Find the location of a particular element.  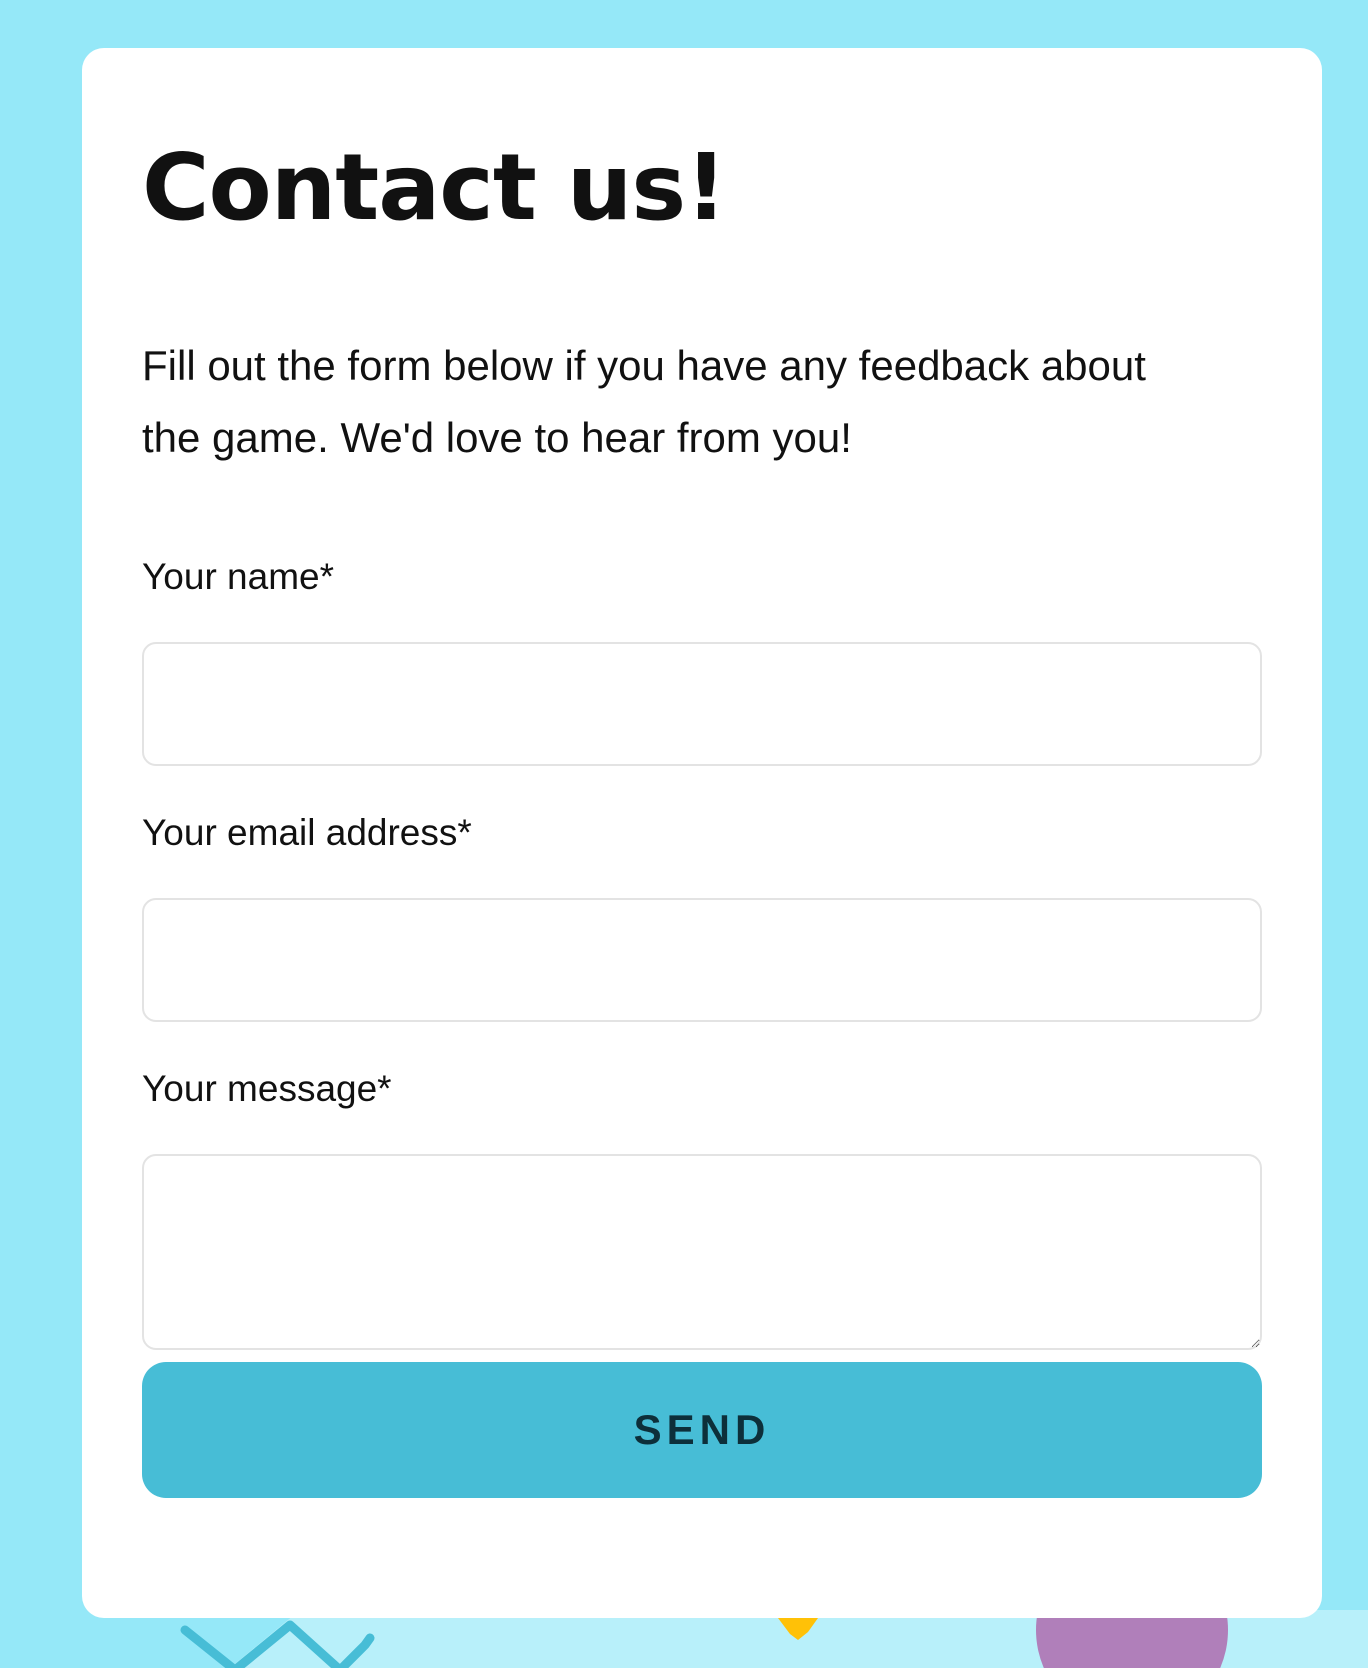

email-label: Your email address* is located at coordinates (307, 832).